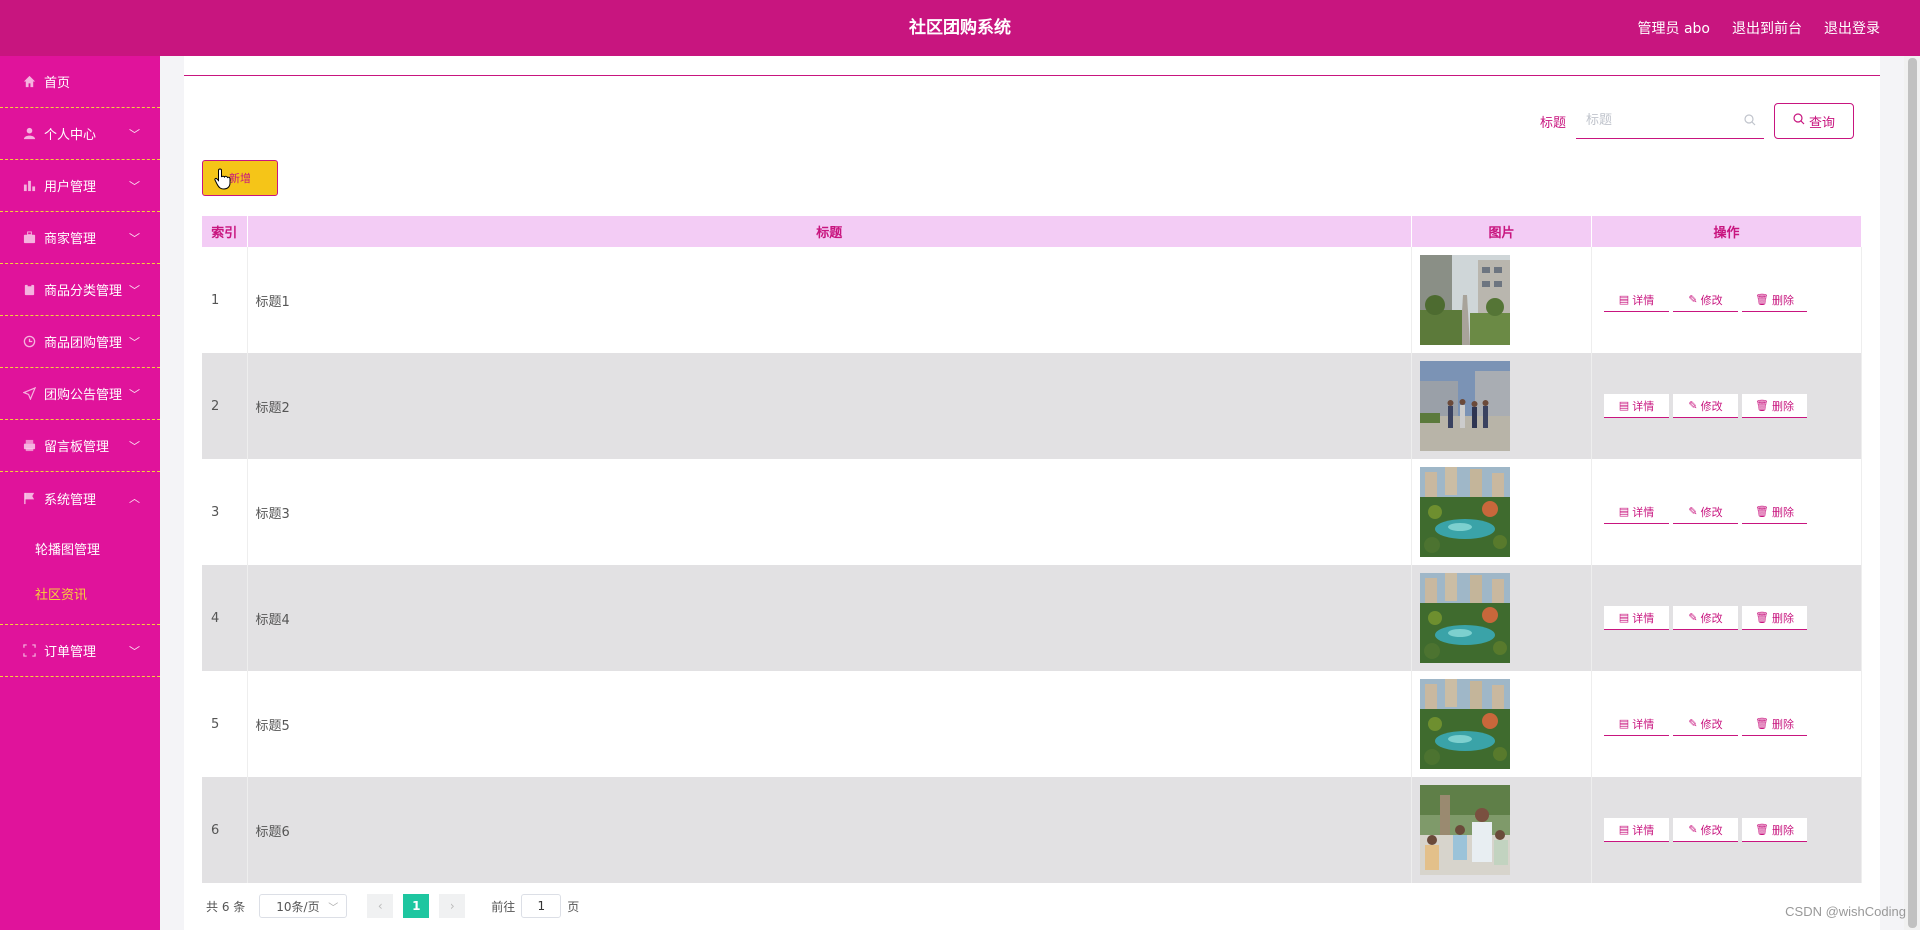 This screenshot has width=1920, height=930. Describe the element at coordinates (416, 906) in the screenshot. I see `current-page-button: 1` at that location.